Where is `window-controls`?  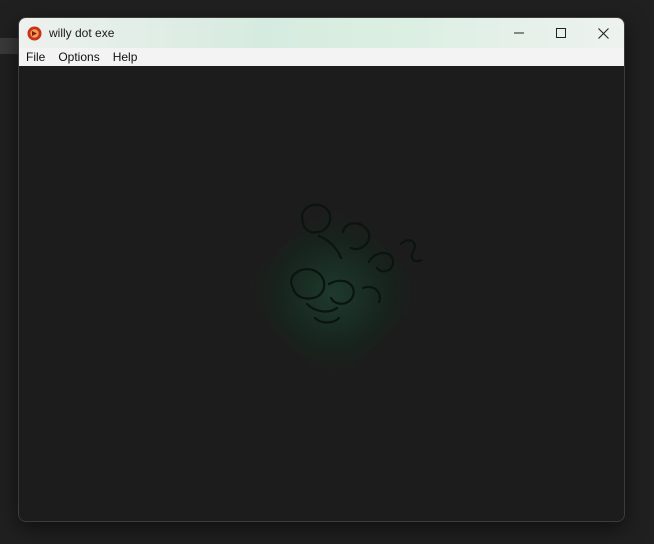
window-controls is located at coordinates (561, 33).